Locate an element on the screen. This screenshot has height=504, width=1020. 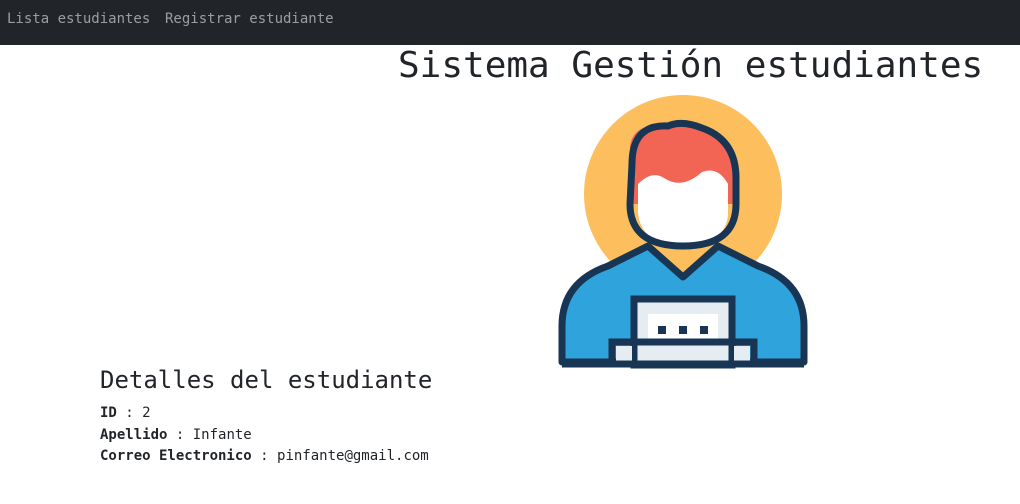
detail-label: Correo Electronico is located at coordinates (176, 456).